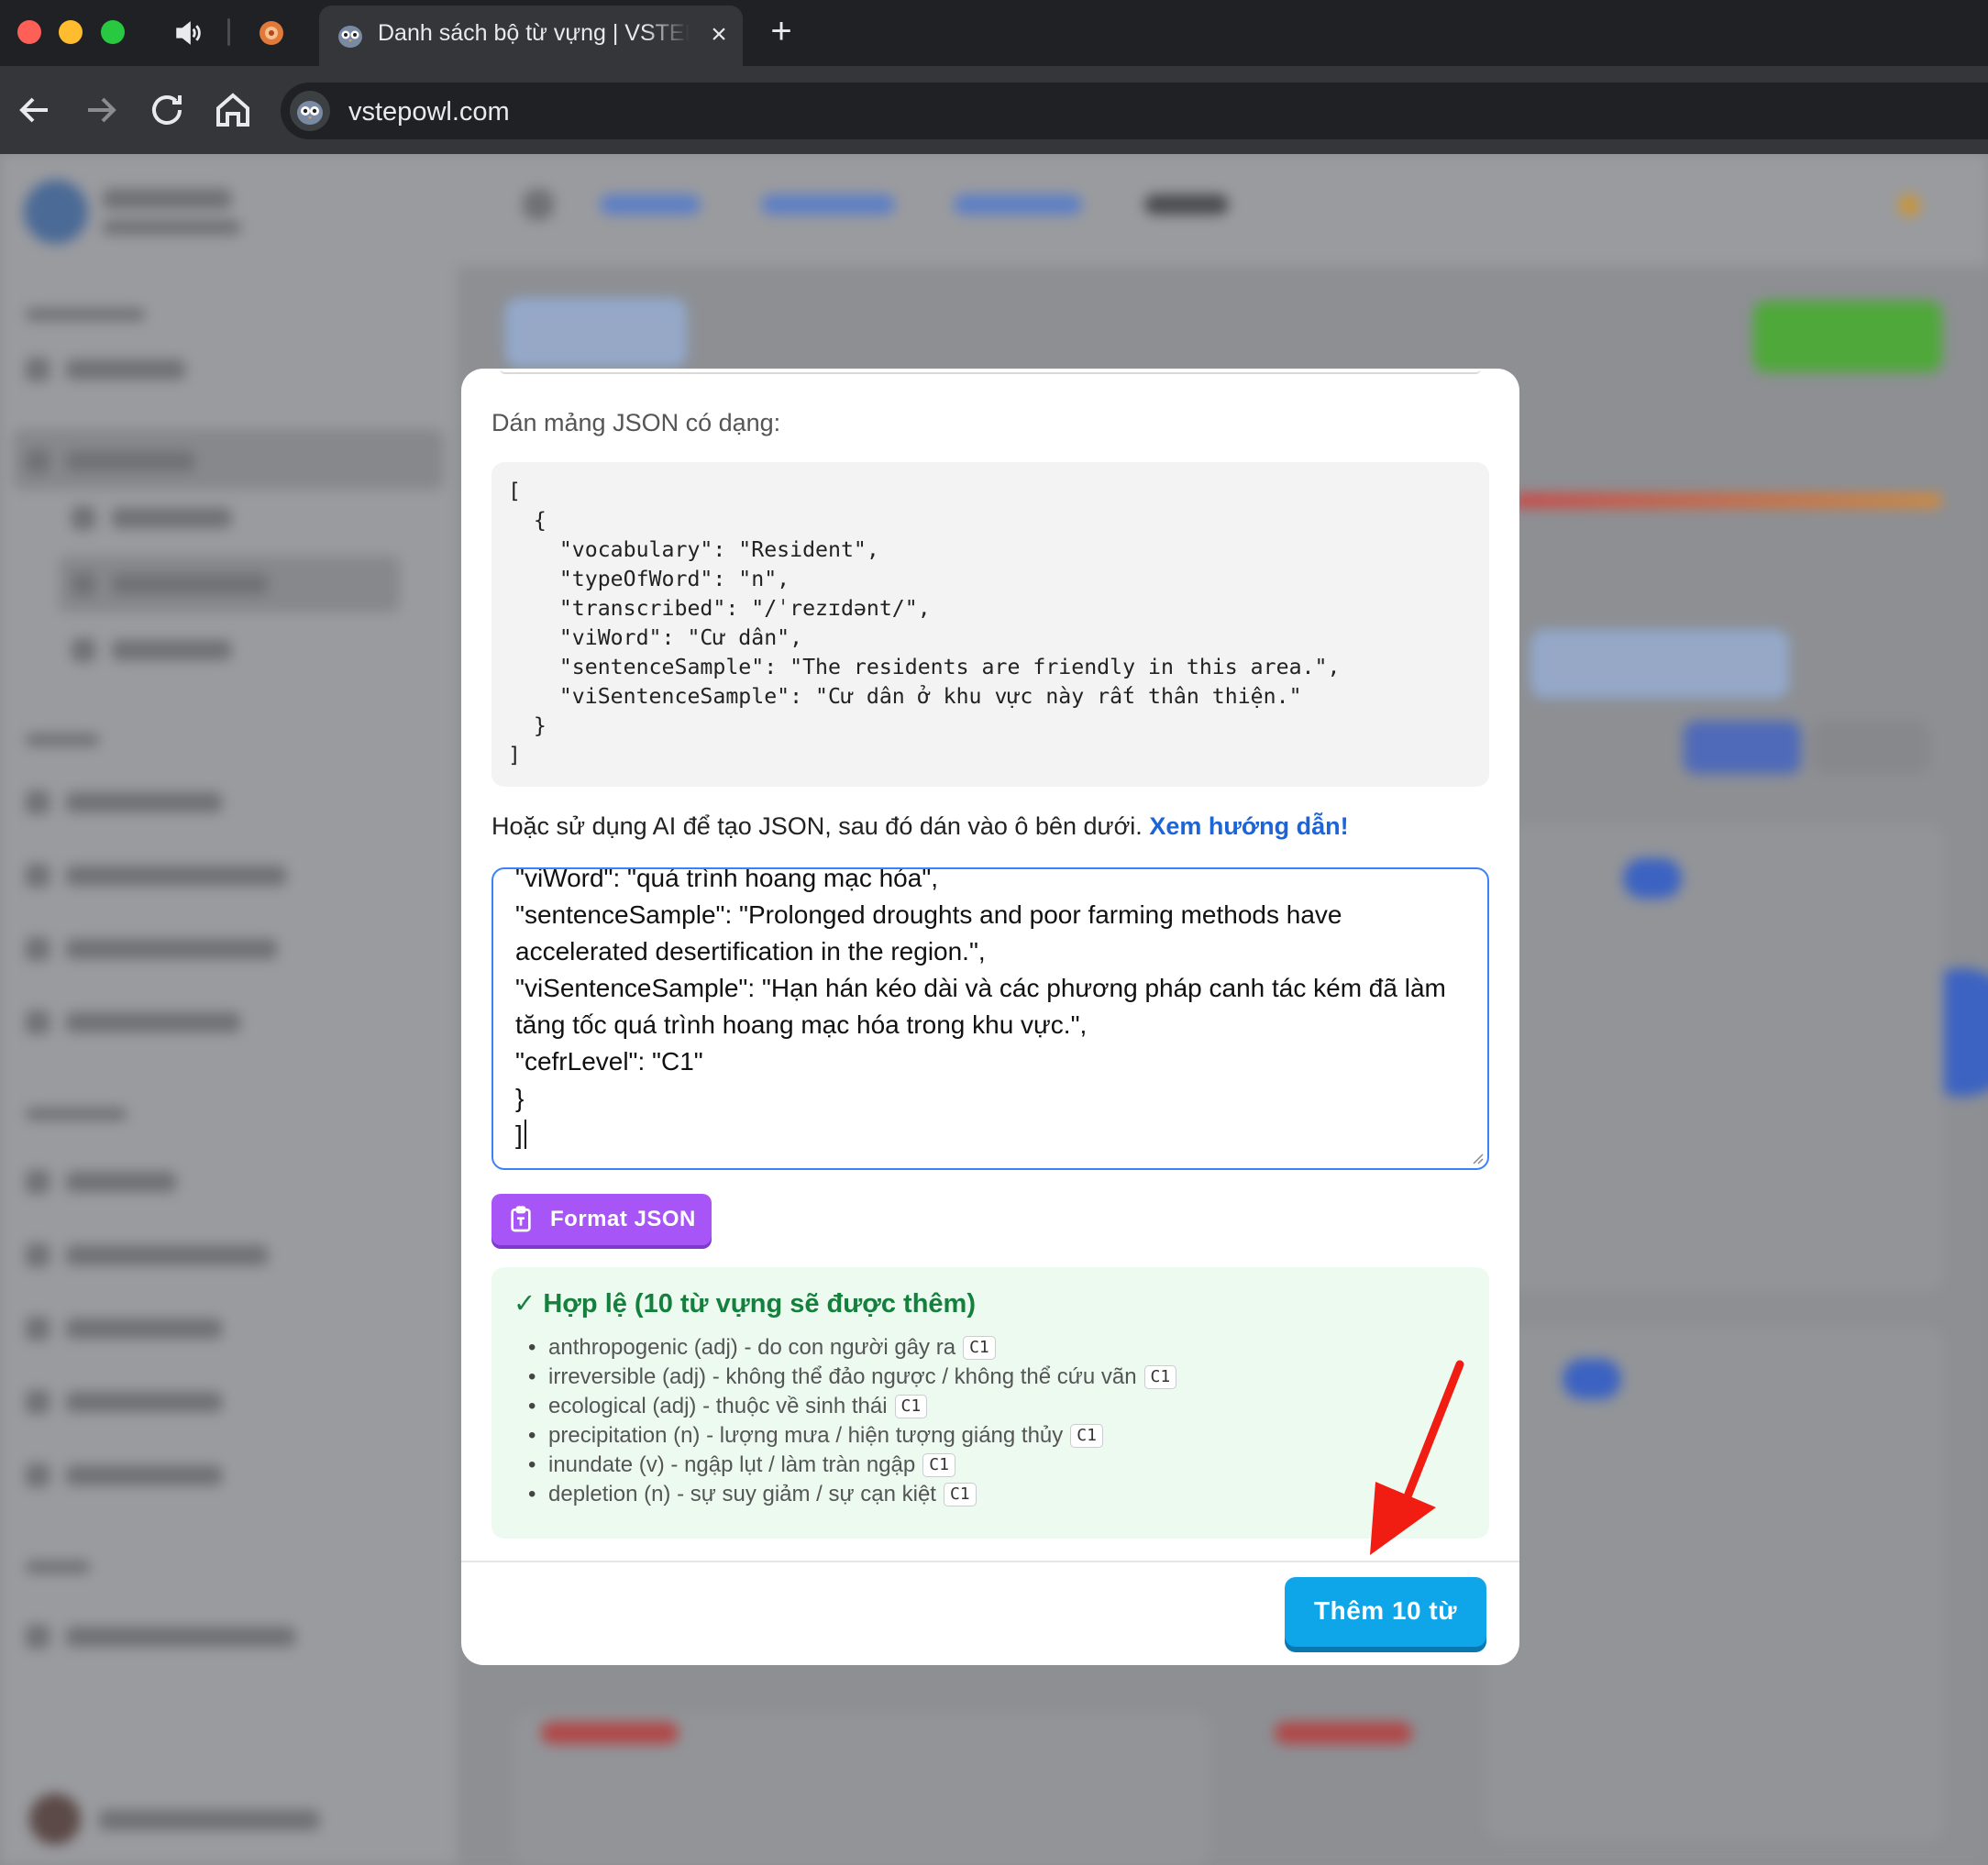 This screenshot has width=1988, height=1865. I want to click on validation-title: ✓ Hợp lệ (10 từ vựng sẽ được thêm), so click(745, 1304).